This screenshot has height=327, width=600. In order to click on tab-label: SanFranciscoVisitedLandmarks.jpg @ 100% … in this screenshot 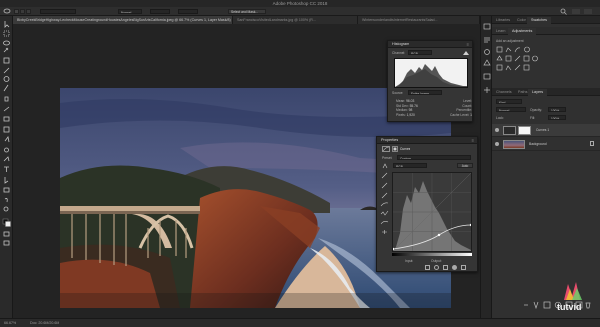, I will do `click(276, 20)`.